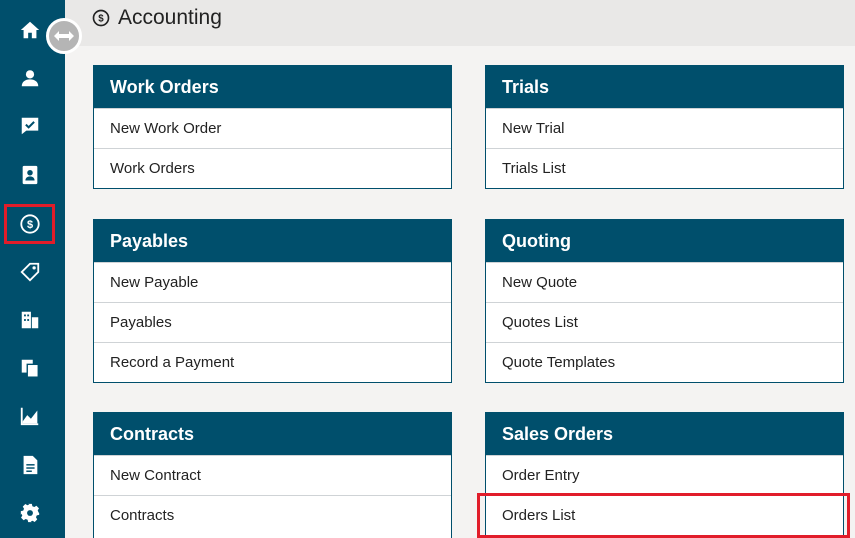 The width and height of the screenshot is (855, 538). I want to click on link-orders-list: Orders List, so click(664, 515).